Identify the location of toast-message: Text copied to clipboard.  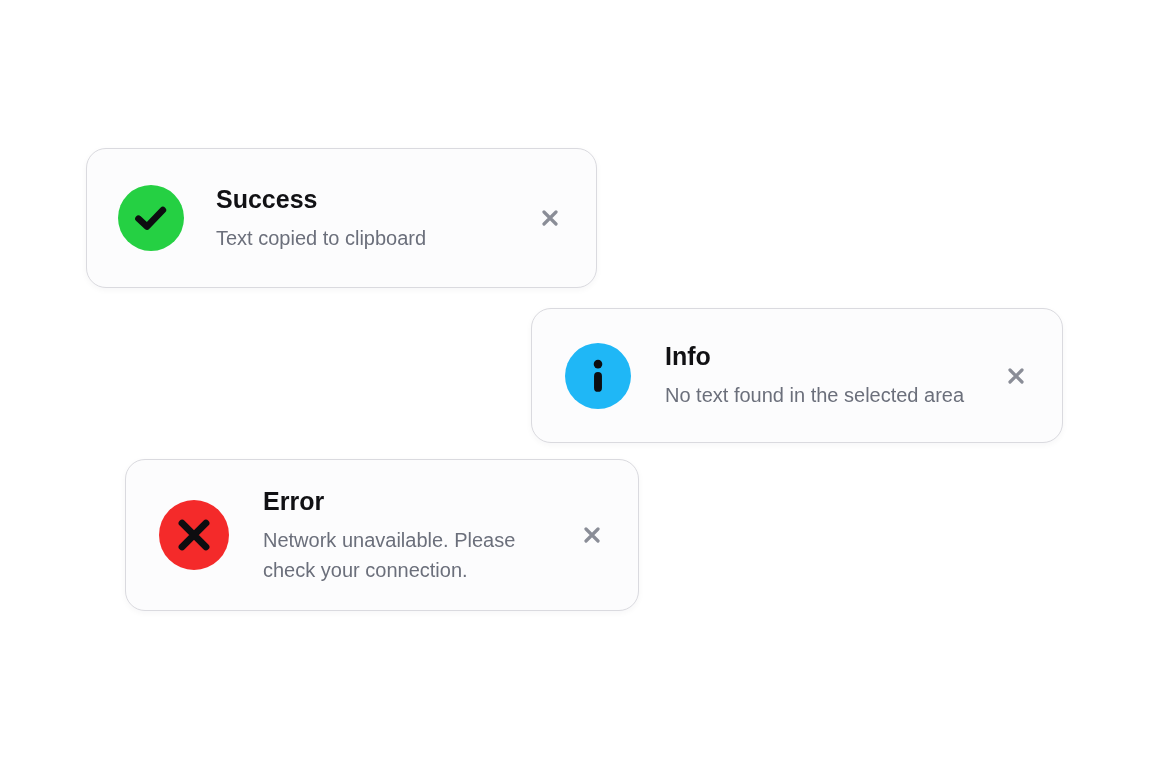
(321, 238).